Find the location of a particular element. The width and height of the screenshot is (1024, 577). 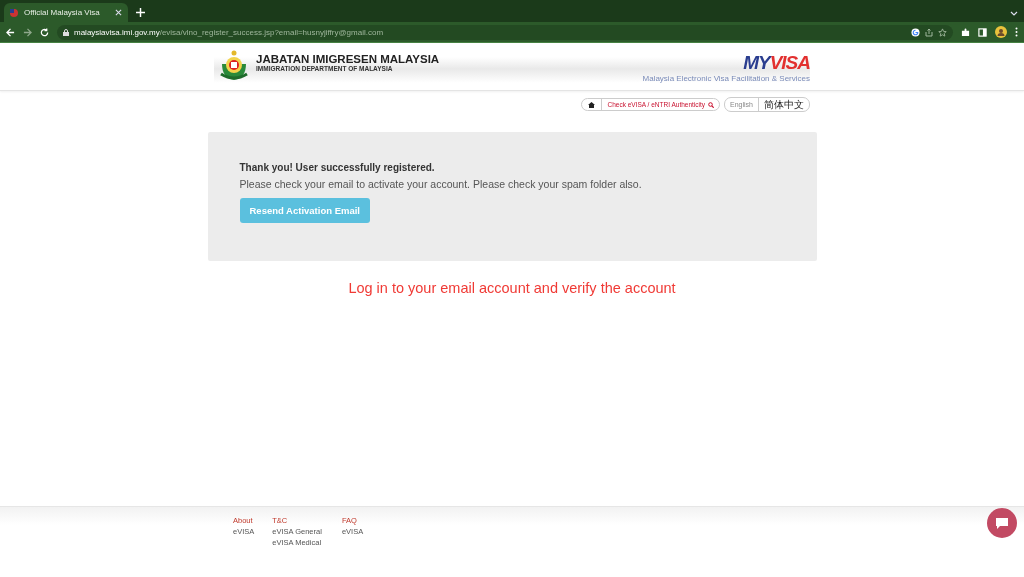

browser-tab: Official Malaysia Visa is located at coordinates (66, 12).